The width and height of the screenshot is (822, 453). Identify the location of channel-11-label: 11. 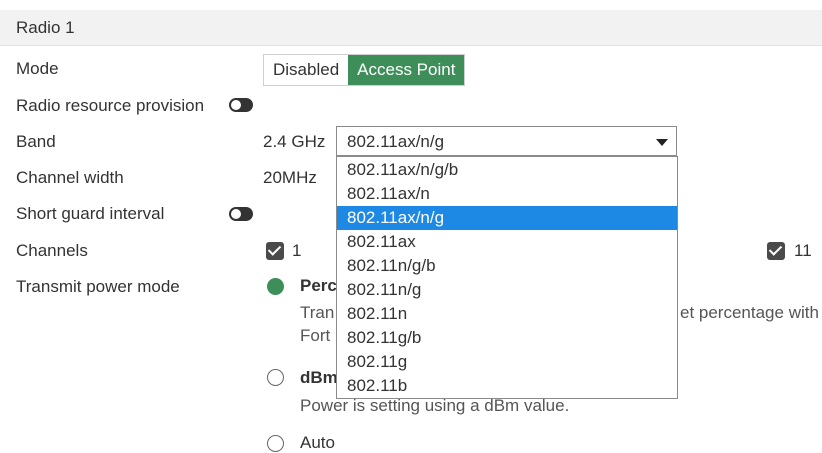
(803, 250).